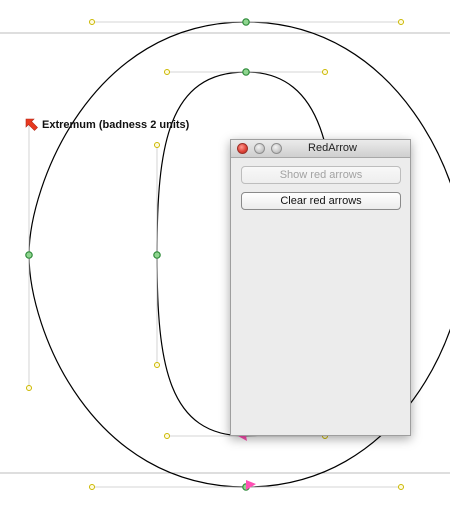  What do you see at coordinates (31, 124) in the screenshot?
I see `red-arrow-icon` at bounding box center [31, 124].